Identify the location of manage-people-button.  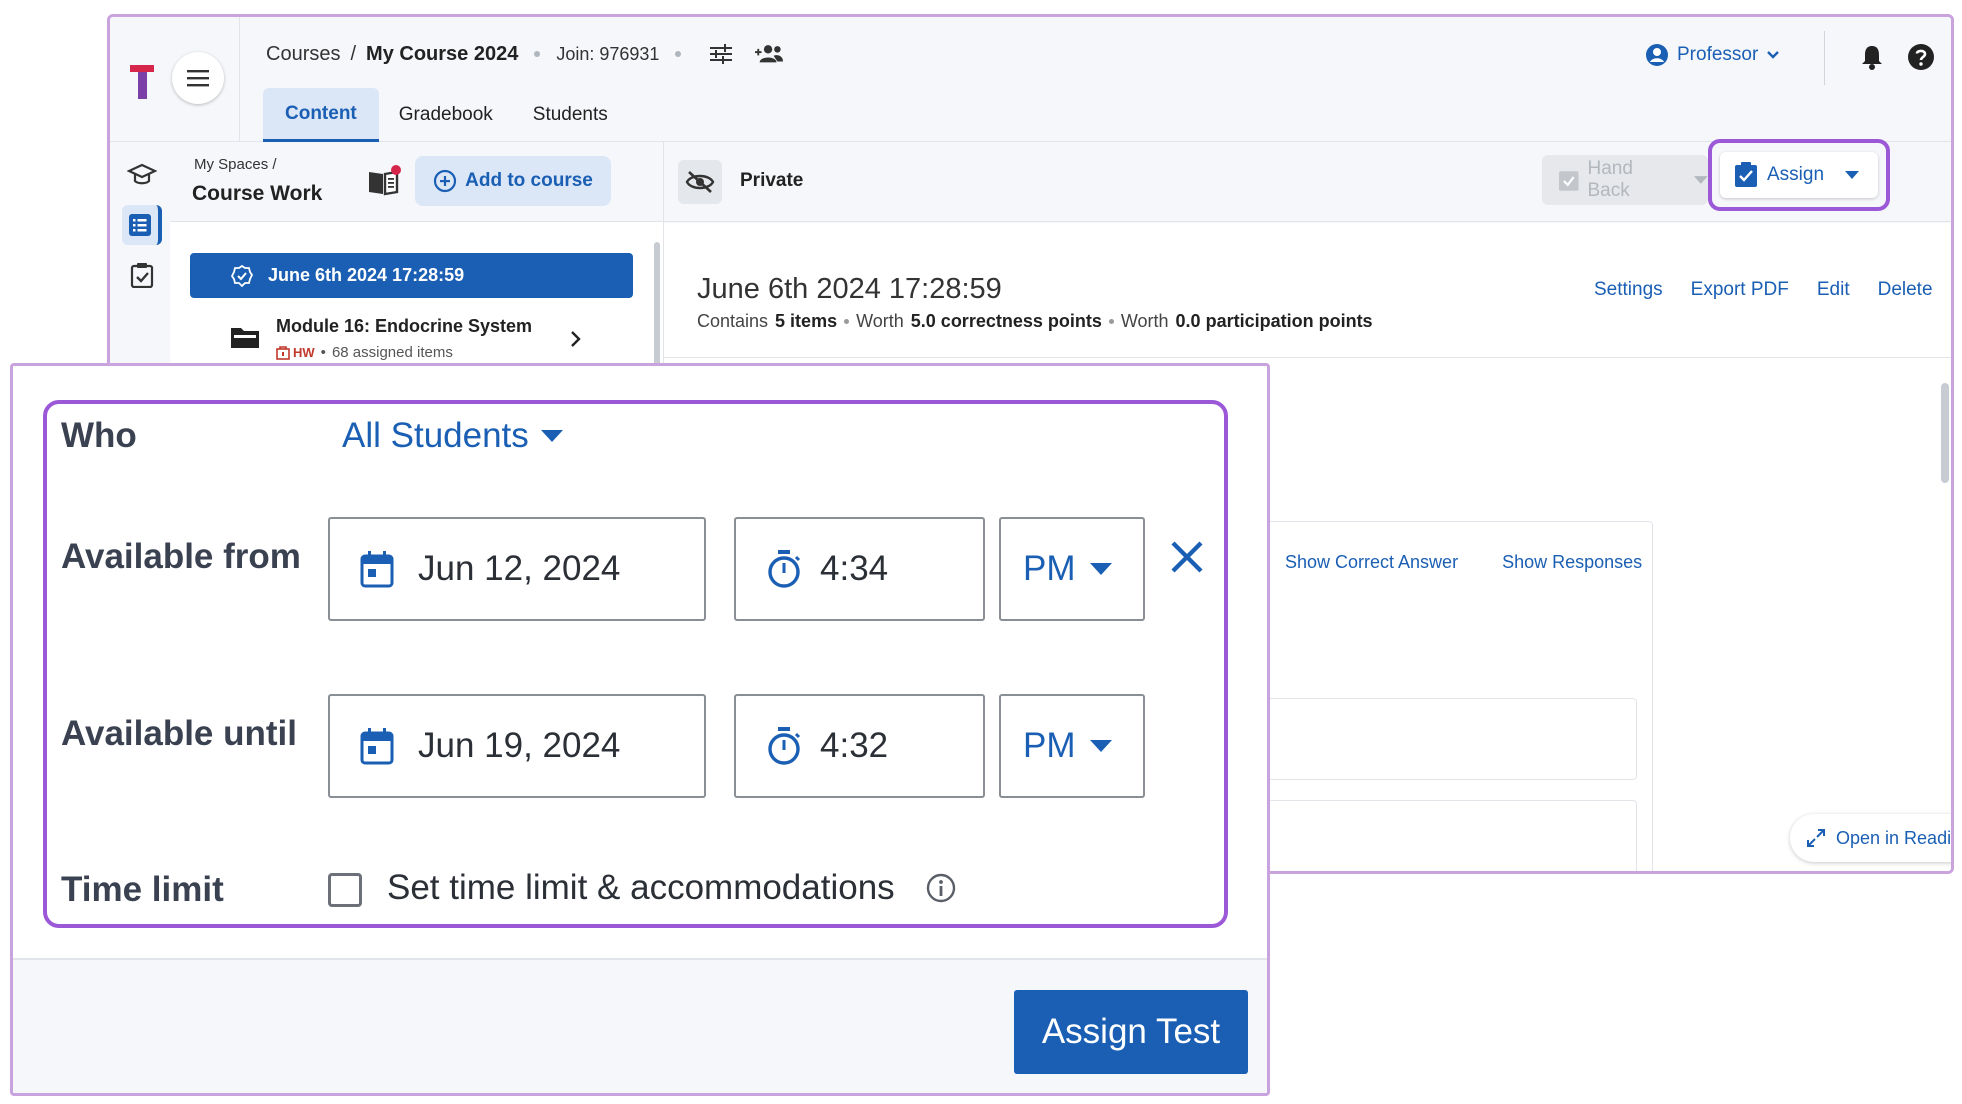
(769, 54).